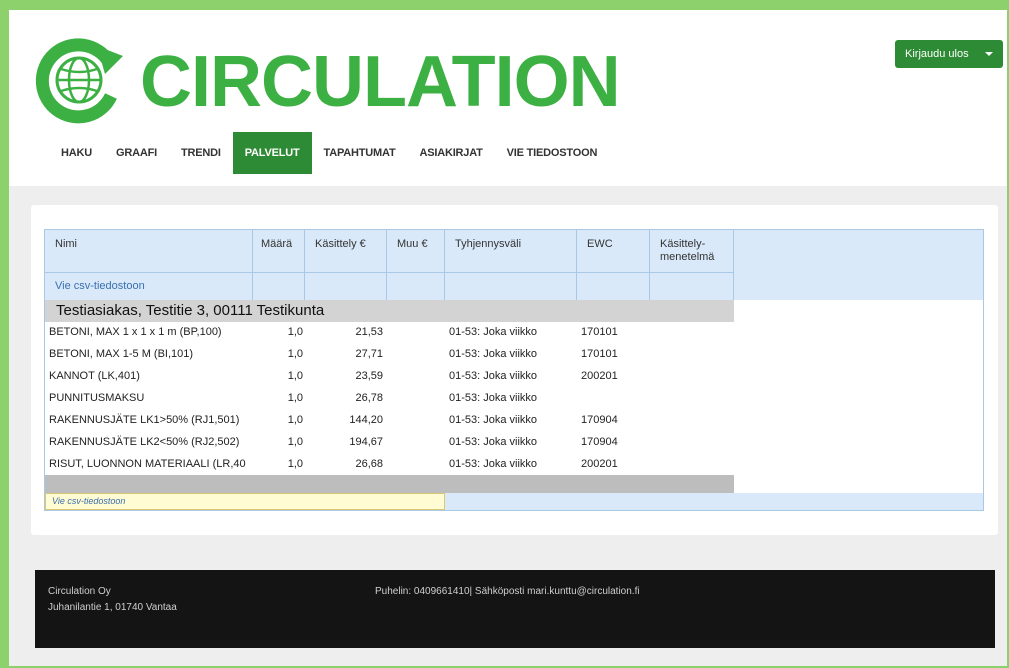 Image resolution: width=1009 pixels, height=668 pixels. What do you see at coordinates (369, 376) in the screenshot?
I see `cell-cost: 23,59` at bounding box center [369, 376].